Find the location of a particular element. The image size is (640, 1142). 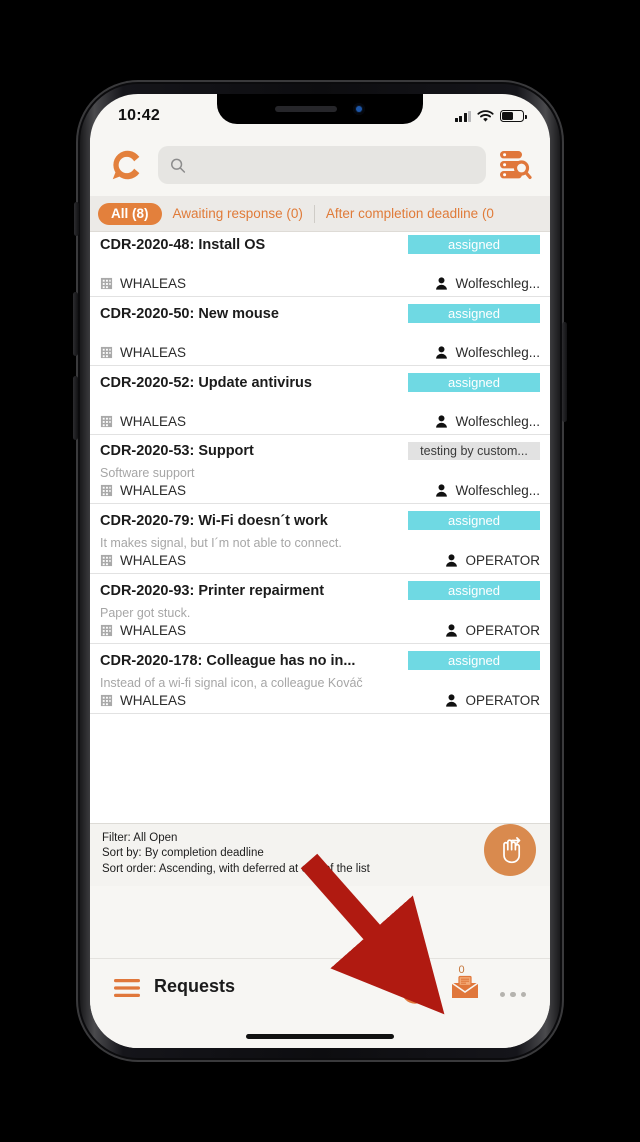

bottom-bar-actions: 0 is located at coordinates (463, 984).